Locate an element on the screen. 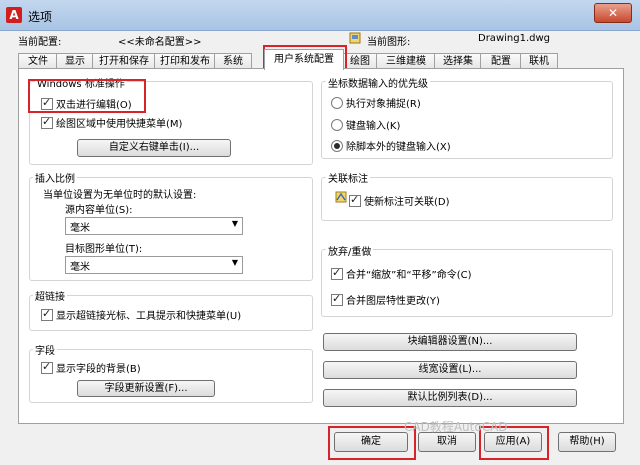 This screenshot has width=640, height=465. autocad-logo-icon: A is located at coordinates (14, 15).